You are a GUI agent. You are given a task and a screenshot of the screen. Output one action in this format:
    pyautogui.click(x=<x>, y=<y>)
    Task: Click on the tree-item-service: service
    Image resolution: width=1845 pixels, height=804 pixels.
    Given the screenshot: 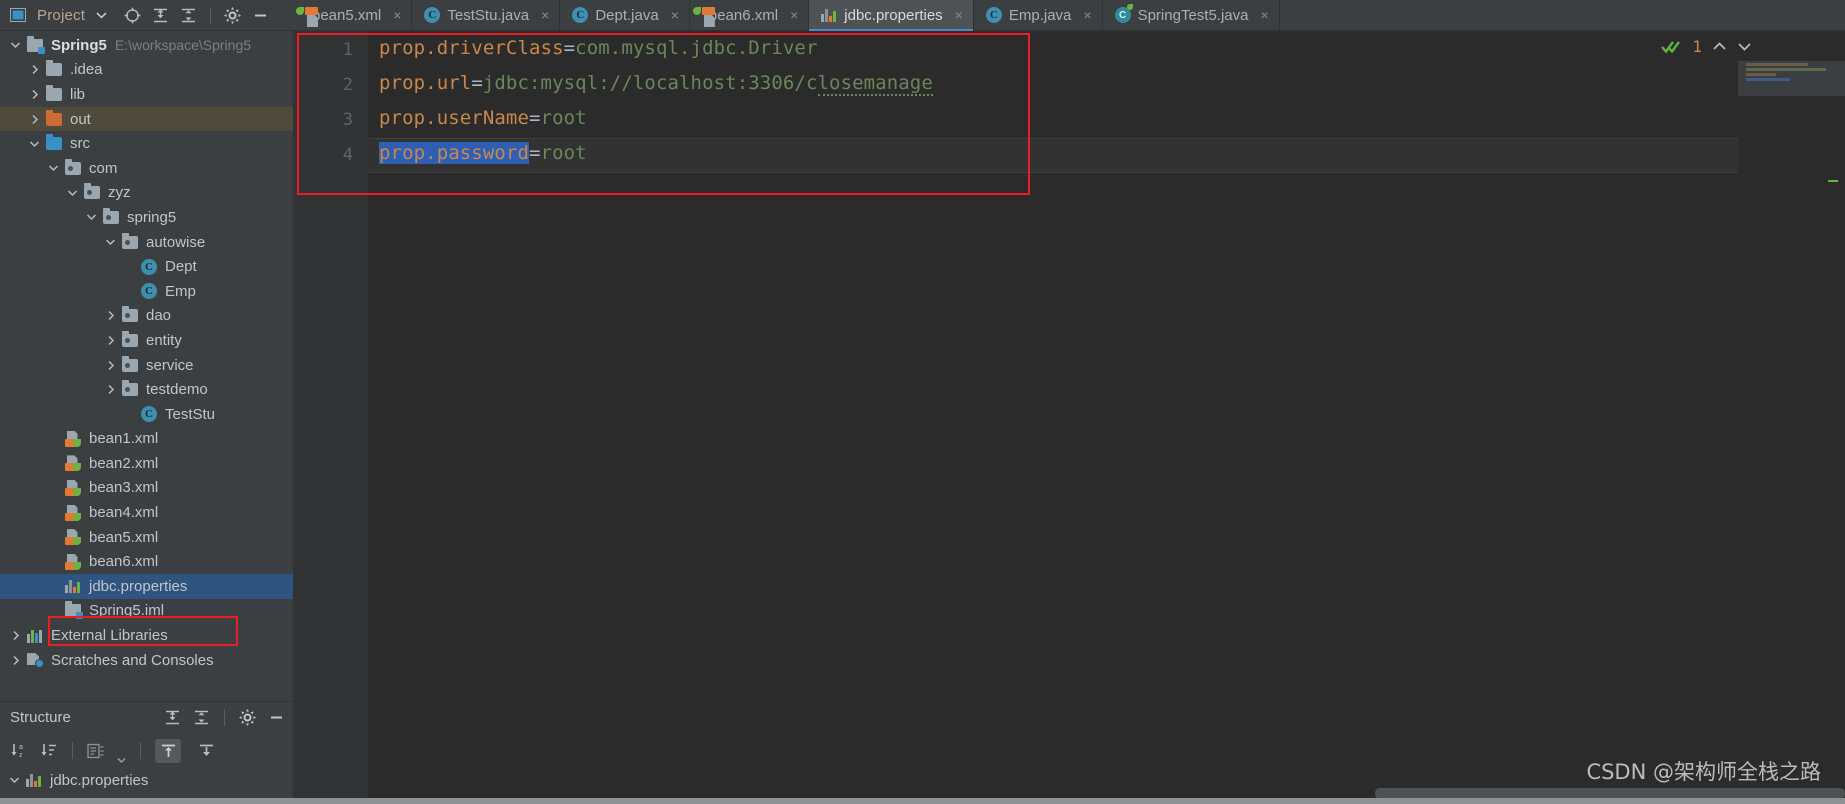 What is the action you would take?
    pyautogui.click(x=146, y=365)
    